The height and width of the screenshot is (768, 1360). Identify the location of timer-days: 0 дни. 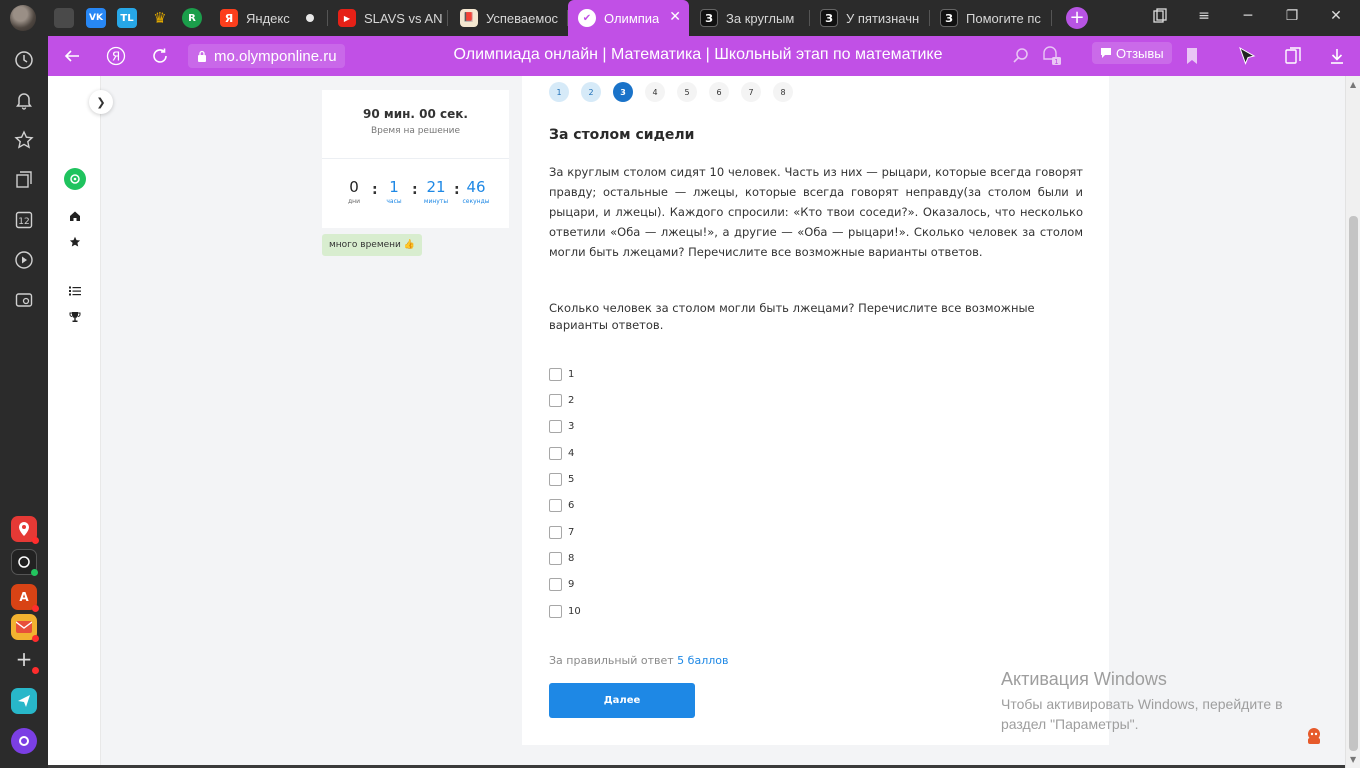
(354, 191).